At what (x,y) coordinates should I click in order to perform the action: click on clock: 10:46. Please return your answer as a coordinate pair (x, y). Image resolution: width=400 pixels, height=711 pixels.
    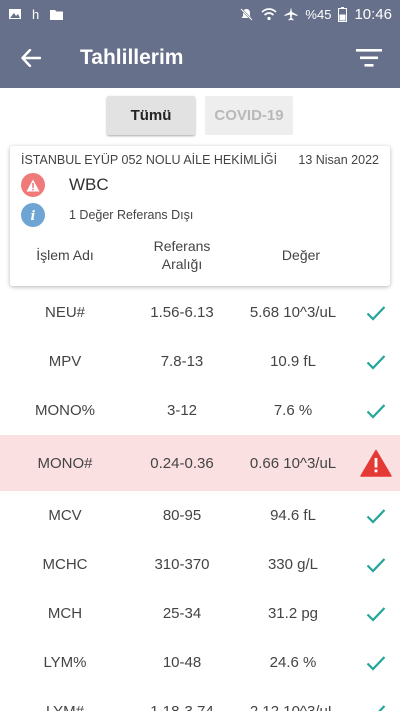
    Looking at the image, I should click on (373, 14).